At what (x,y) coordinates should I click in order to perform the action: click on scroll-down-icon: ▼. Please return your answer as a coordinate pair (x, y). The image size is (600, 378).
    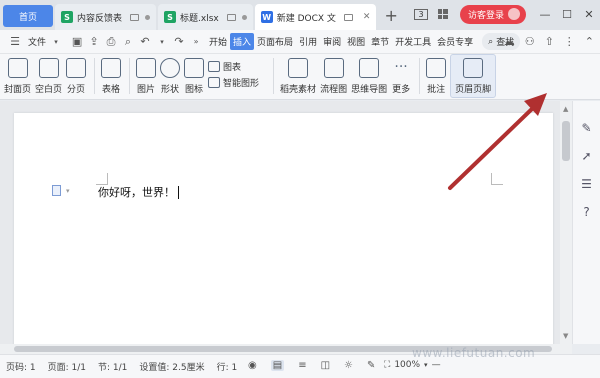
    Looking at the image, I should click on (565, 336).